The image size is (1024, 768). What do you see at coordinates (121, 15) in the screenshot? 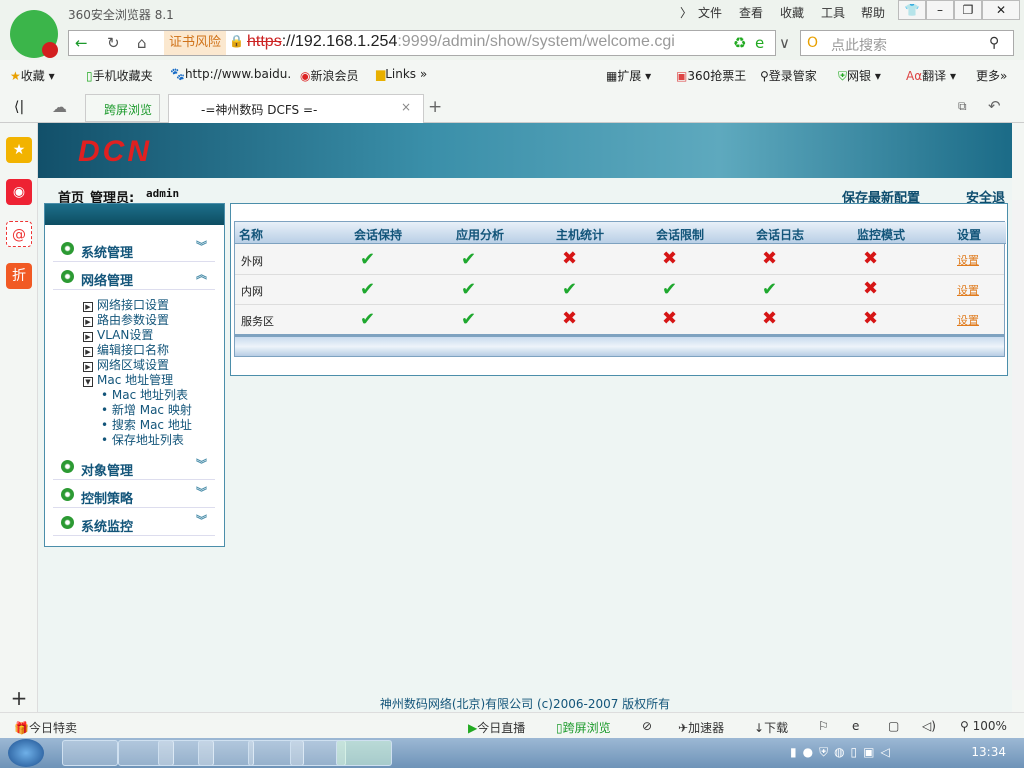
I see `app-title: 360安全浏览器 8.1` at bounding box center [121, 15].